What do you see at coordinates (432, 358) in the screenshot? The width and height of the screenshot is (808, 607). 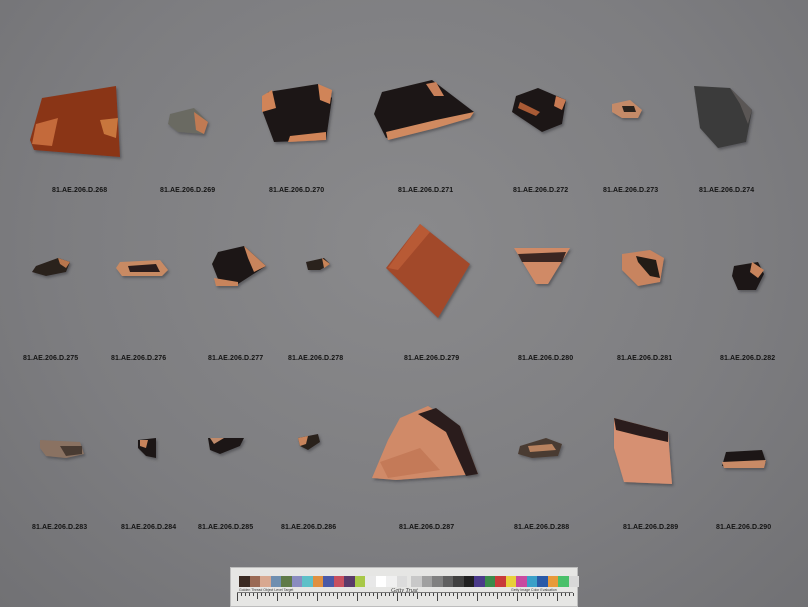 I see `label-279: 81.AE.206.D.279` at bounding box center [432, 358].